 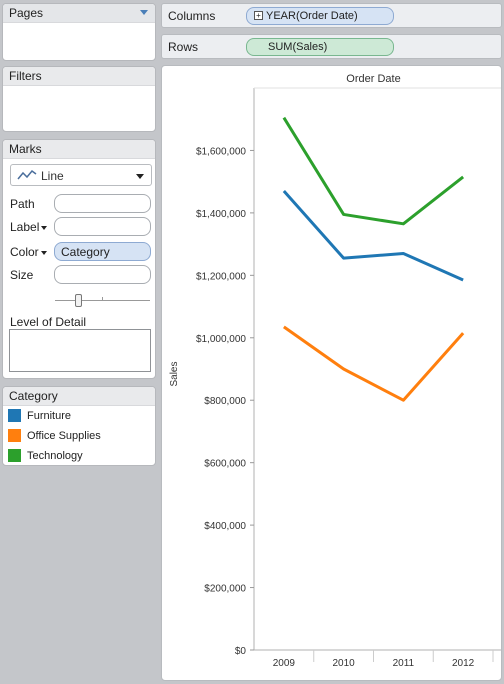 I want to click on columns-shelf-label: Columns, so click(x=192, y=16).